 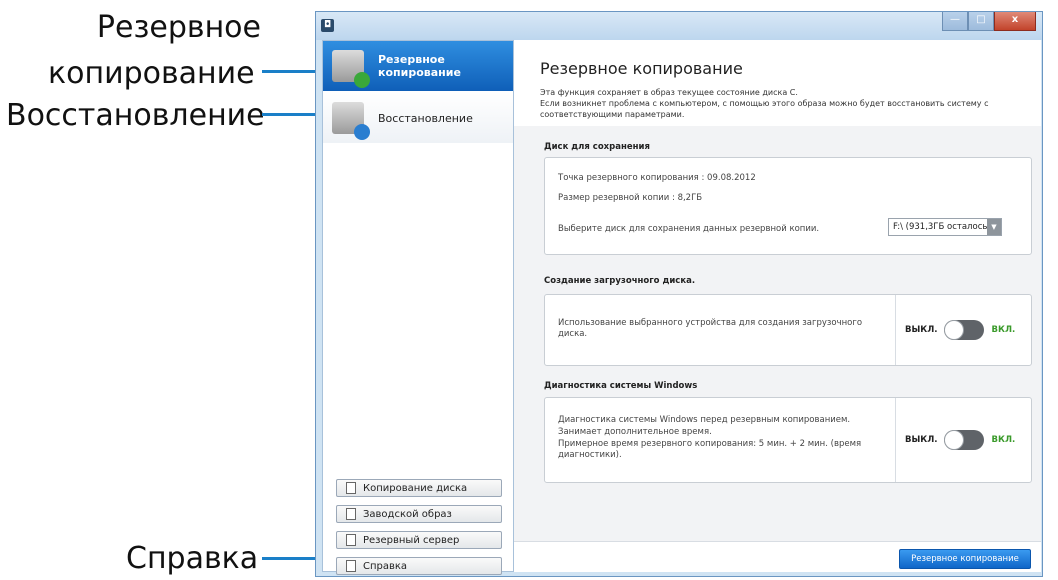 I want to click on clock-icon, so click(x=351, y=514).